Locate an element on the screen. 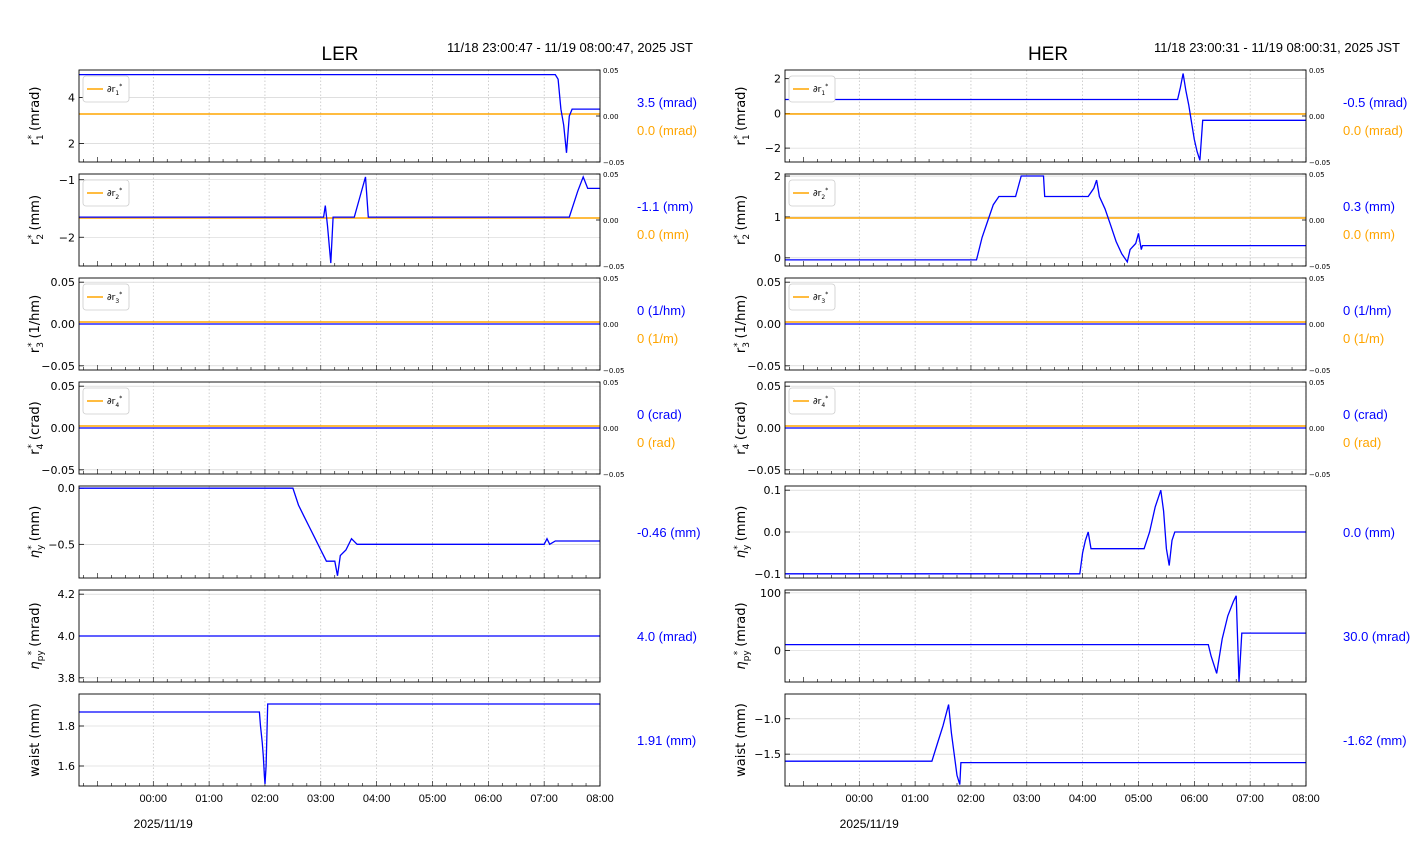 This screenshot has width=1412, height=864. y-axis-label: ηy*(mm) is located at coordinates (742, 532).